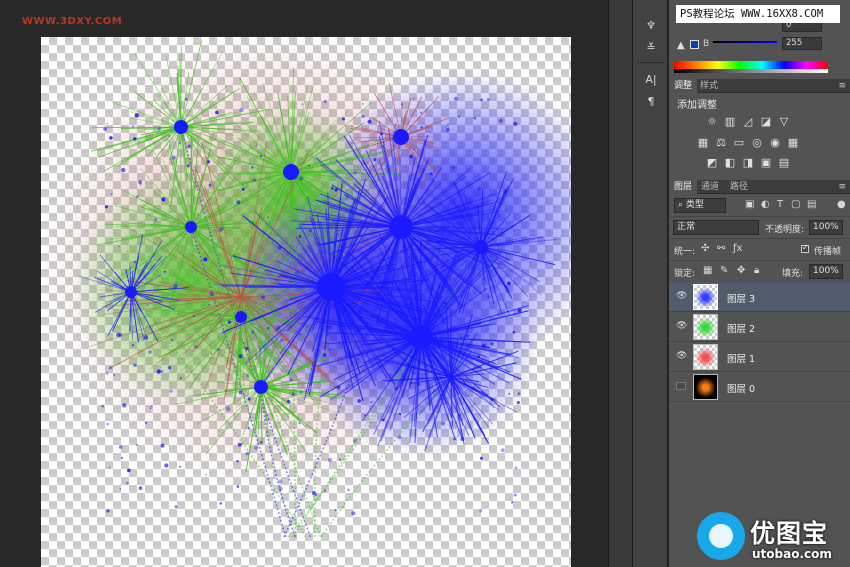 This screenshot has height=567, width=850. Describe the element at coordinates (784, 162) in the screenshot. I see `selective-color-icon: ▤` at that location.